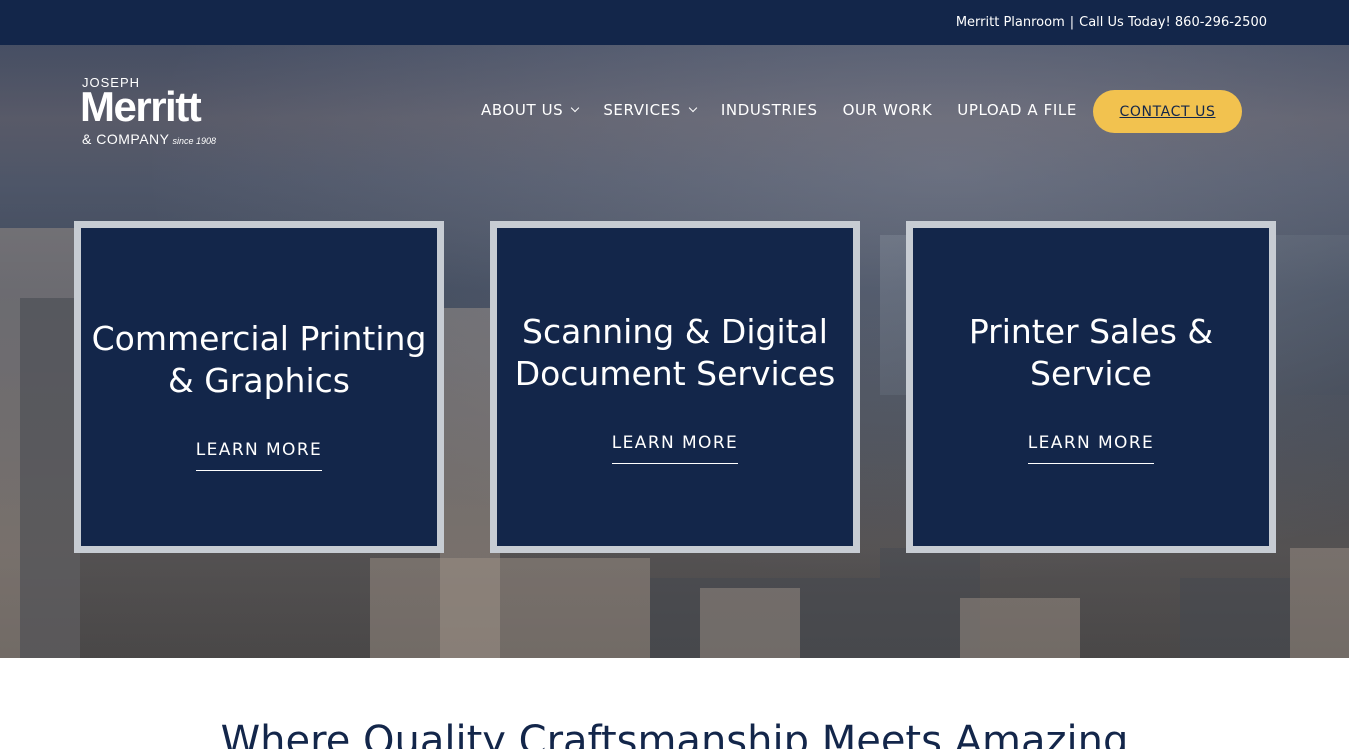 Image resolution: width=1349 pixels, height=749 pixels. Describe the element at coordinates (194, 141) in the screenshot. I see `logo-since-text: since 1908` at that location.